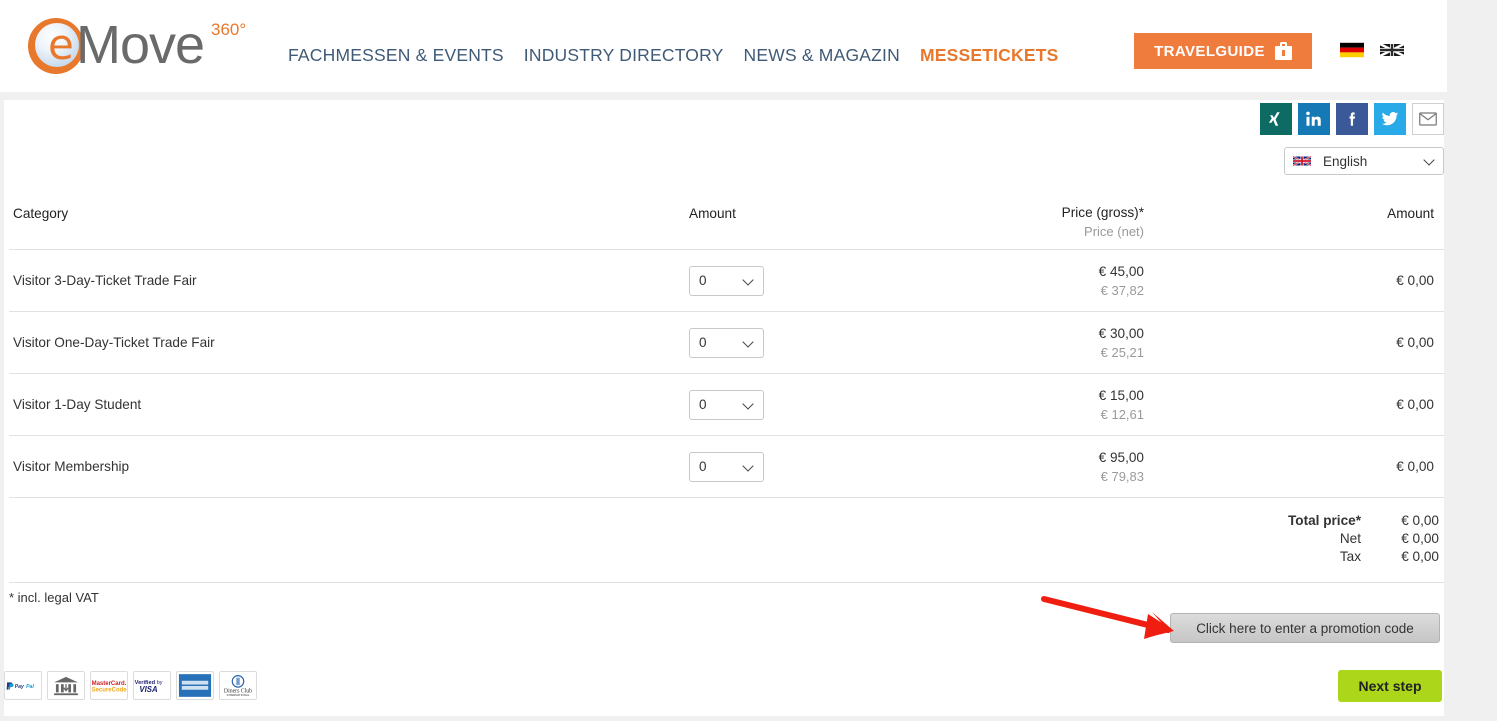 Image resolution: width=1497 pixels, height=721 pixels. I want to click on tax-line: Tax € 0,00, so click(724, 557).